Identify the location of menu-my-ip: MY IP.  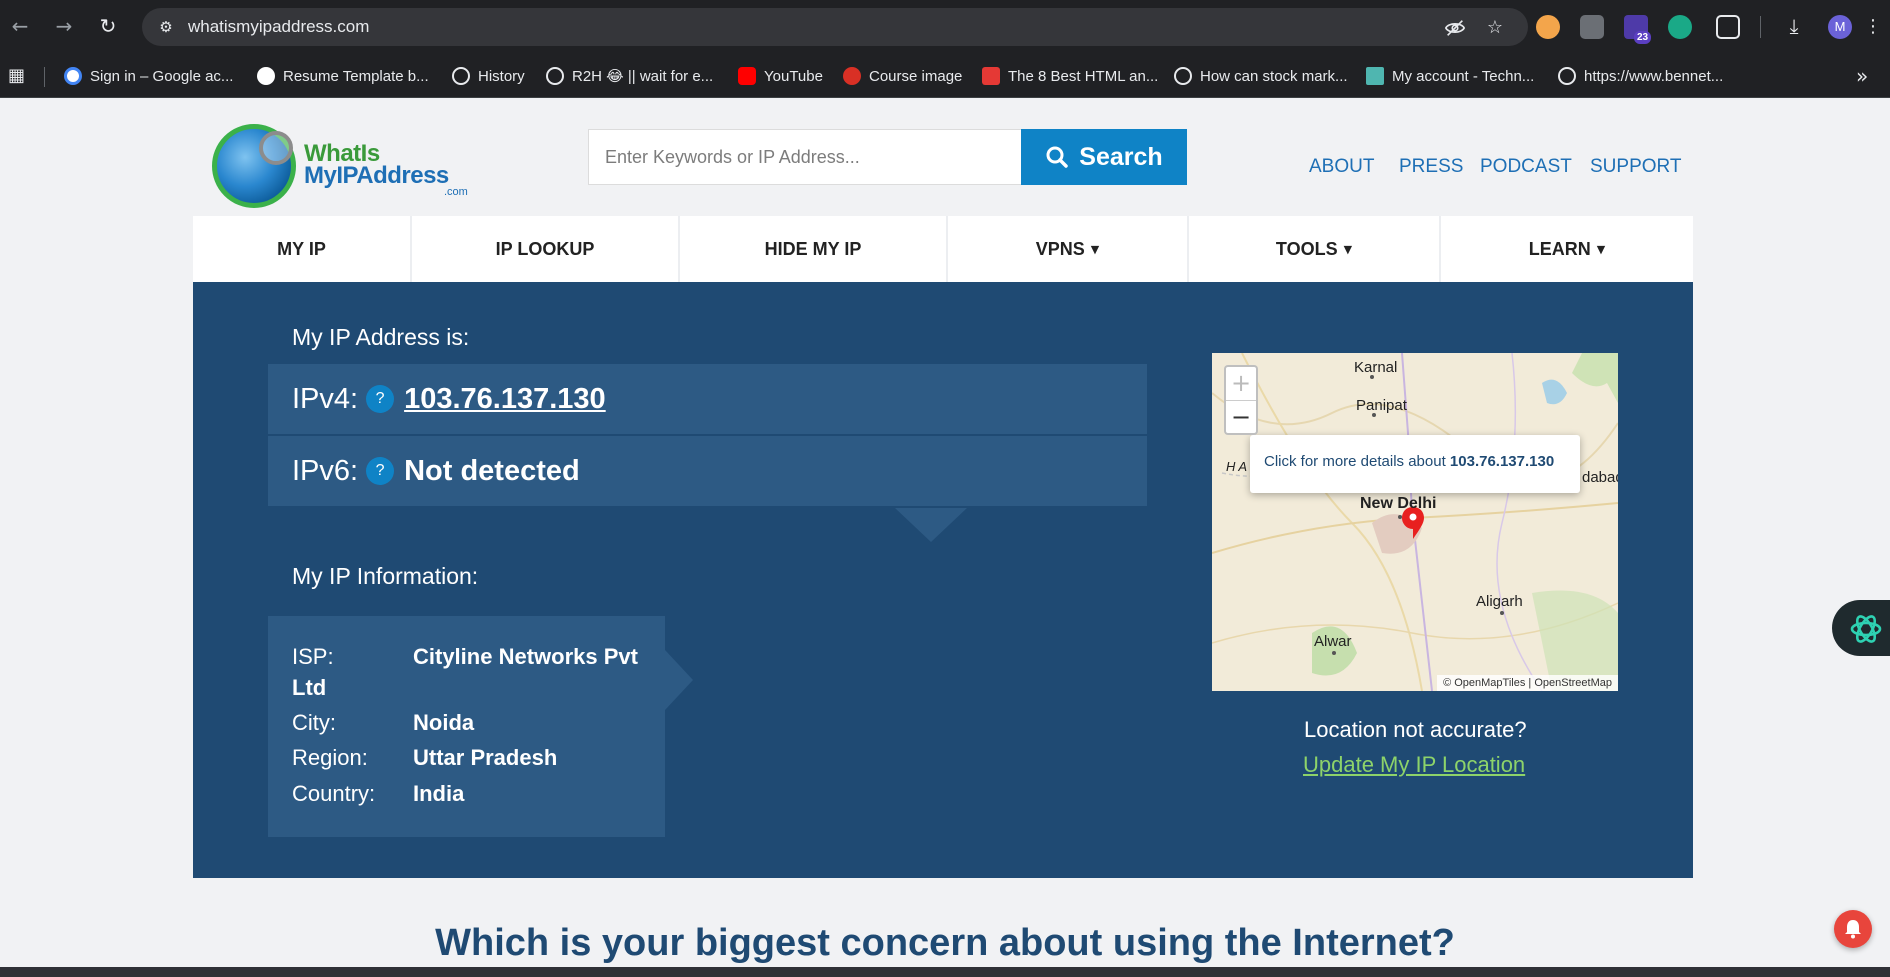
(302, 249).